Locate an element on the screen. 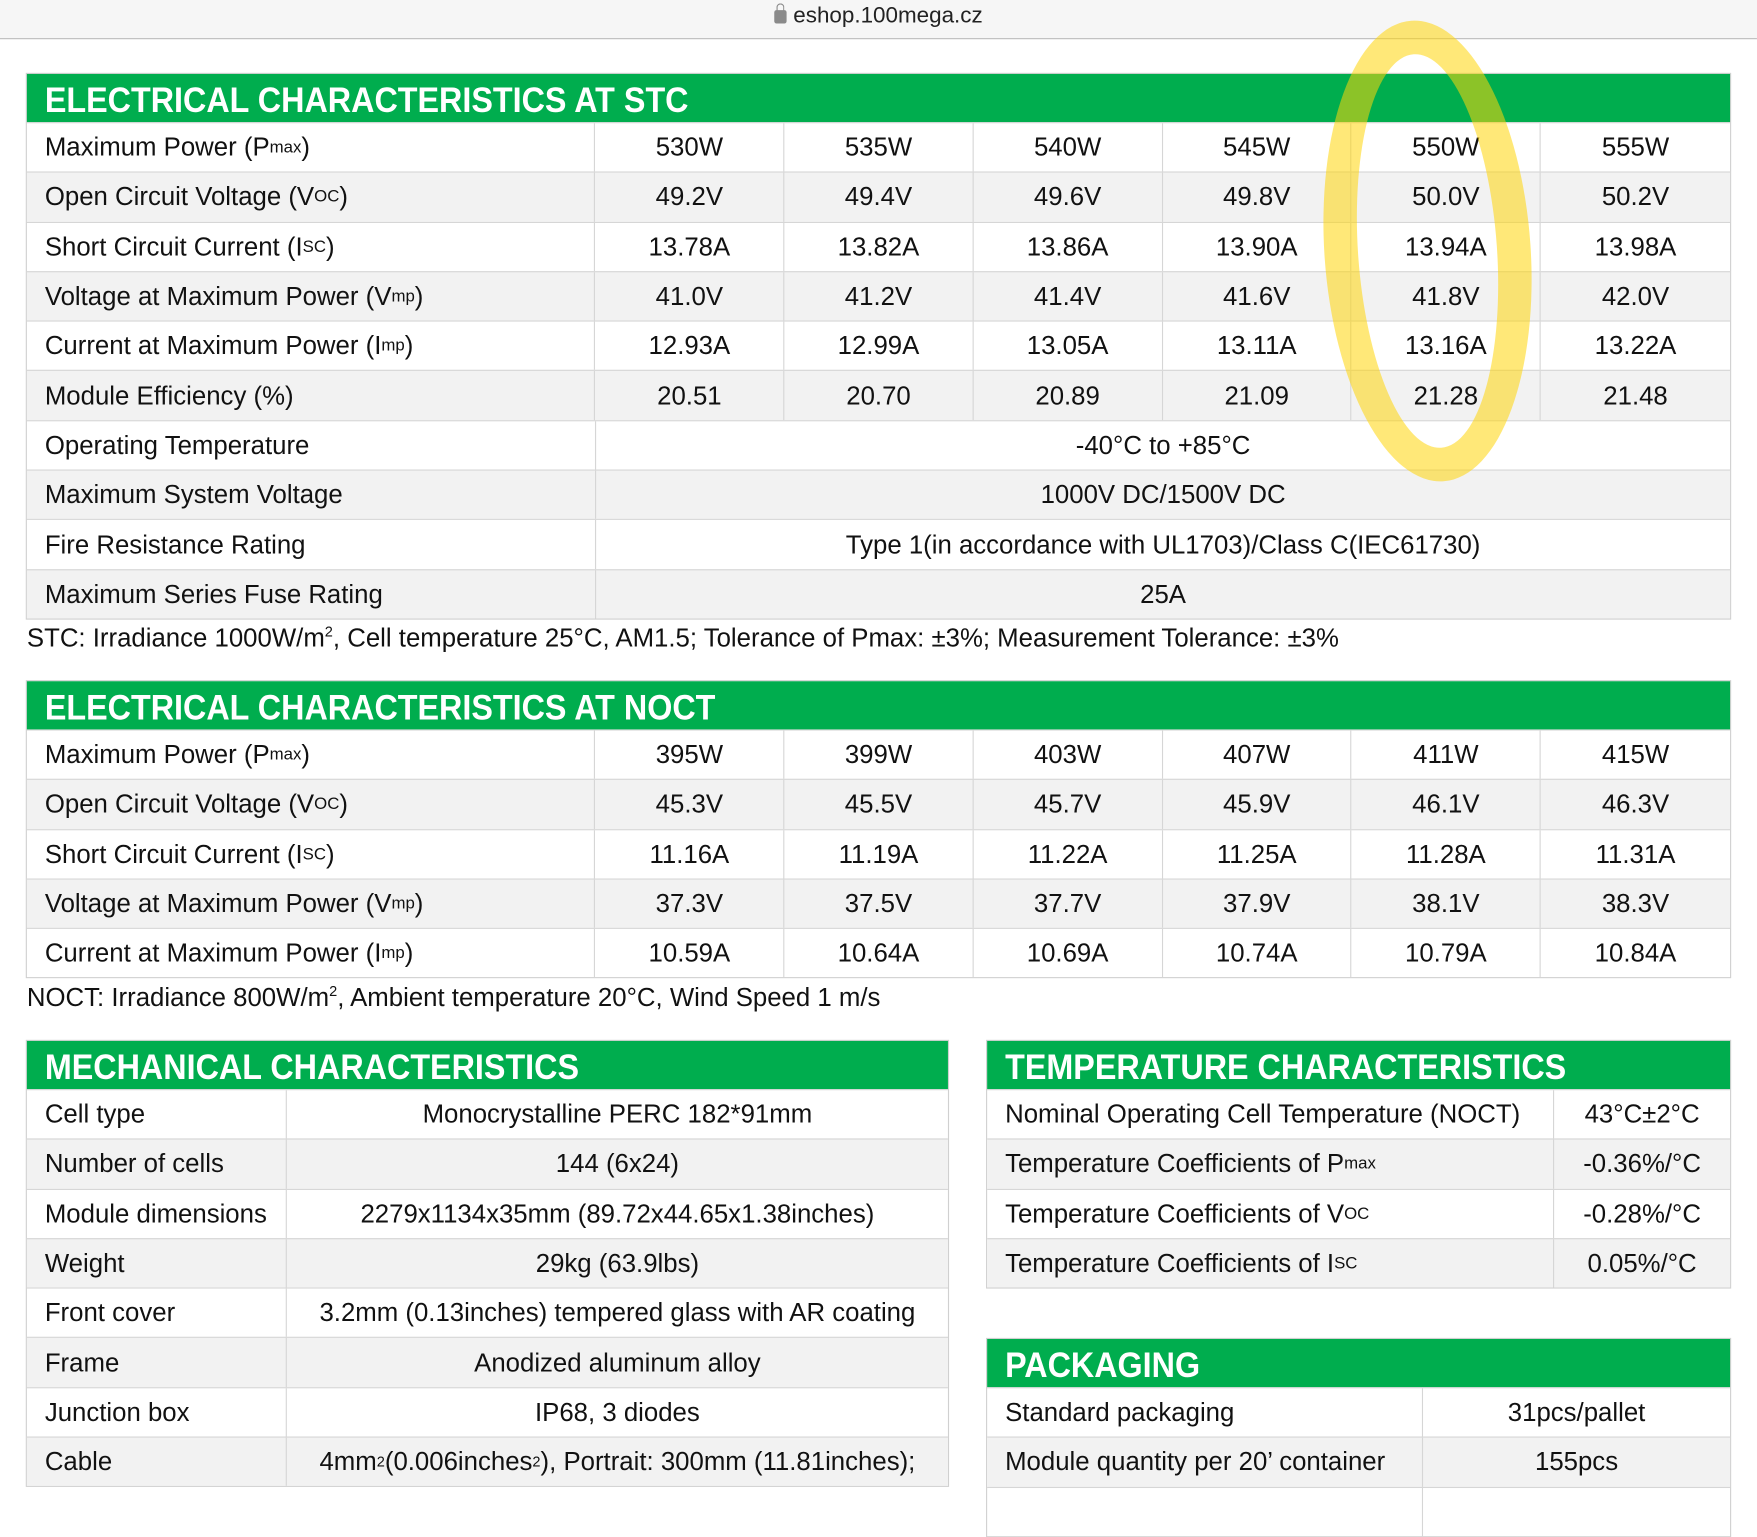 The height and width of the screenshot is (1537, 1757). value-cell: 415W is located at coordinates (1634, 755).